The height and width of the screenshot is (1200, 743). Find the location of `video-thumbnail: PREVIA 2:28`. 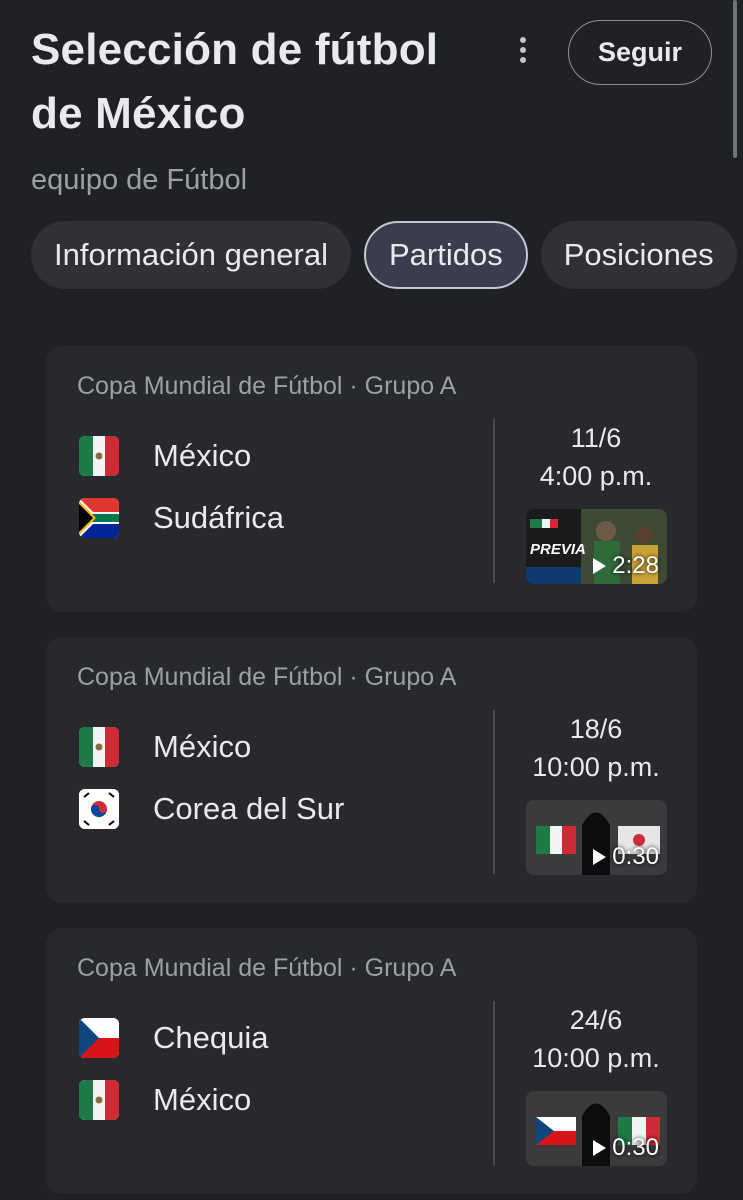

video-thumbnail: PREVIA 2:28 is located at coordinates (596, 546).